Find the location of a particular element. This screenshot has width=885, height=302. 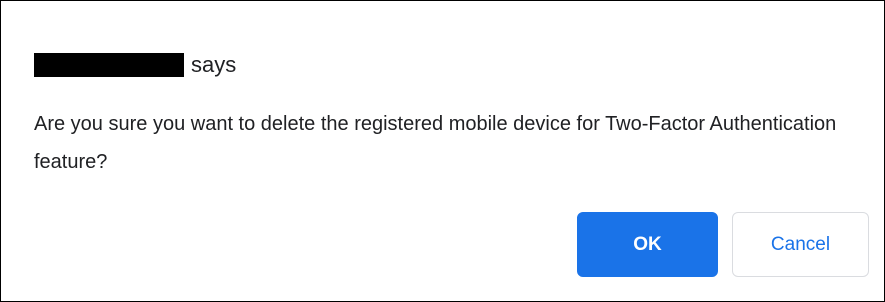

dialog-header: says is located at coordinates (135, 65).